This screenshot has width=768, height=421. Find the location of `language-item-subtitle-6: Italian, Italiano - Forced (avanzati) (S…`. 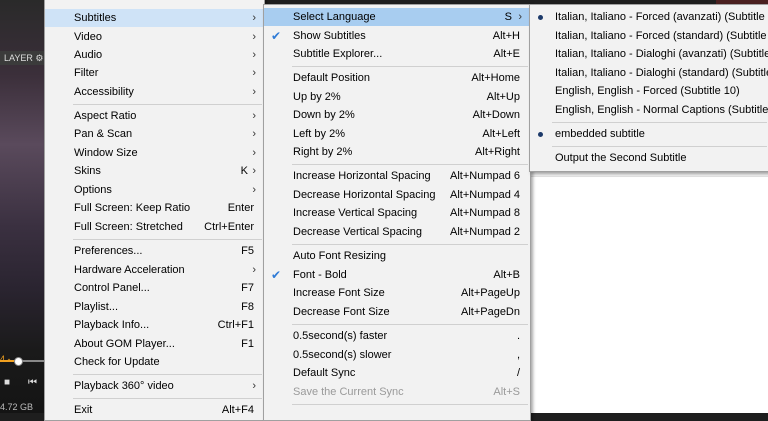

language-item-subtitle-6: Italian, Italiano - Forced (avanzati) (S… is located at coordinates (649, 17).